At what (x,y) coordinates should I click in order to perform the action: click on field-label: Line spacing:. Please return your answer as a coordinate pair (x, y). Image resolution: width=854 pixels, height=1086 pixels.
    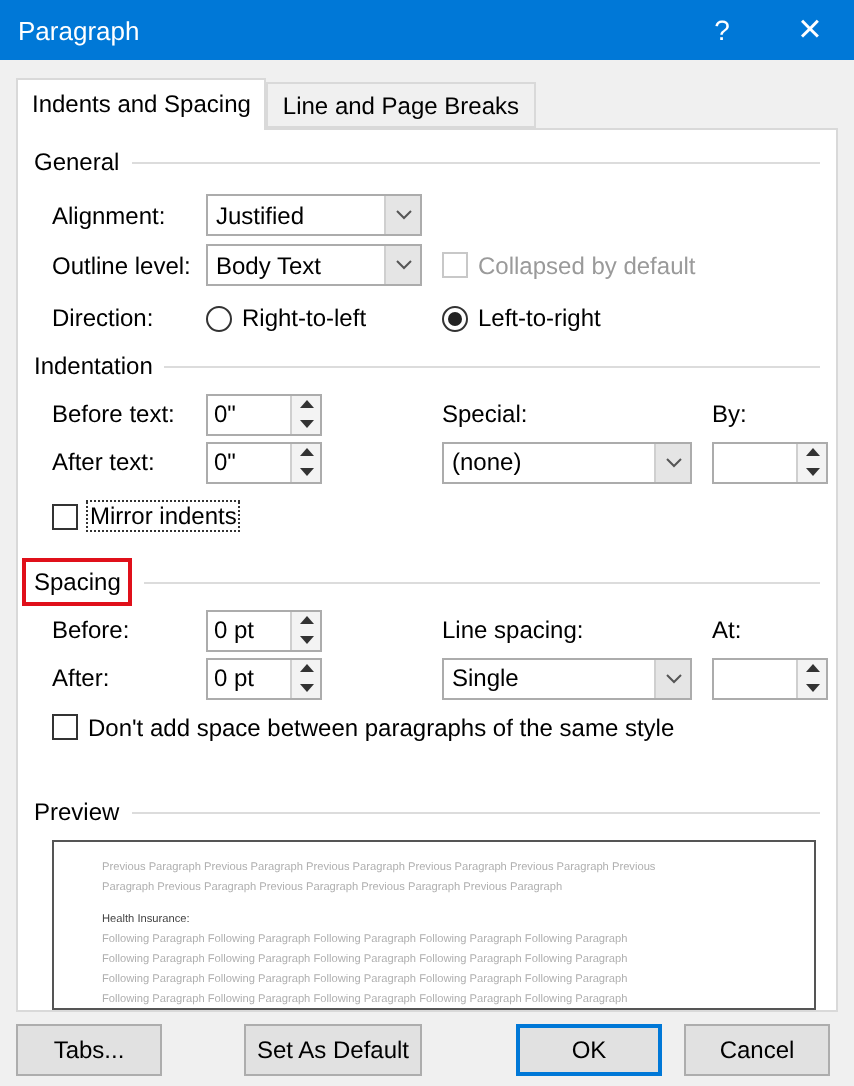
    Looking at the image, I should click on (514, 630).